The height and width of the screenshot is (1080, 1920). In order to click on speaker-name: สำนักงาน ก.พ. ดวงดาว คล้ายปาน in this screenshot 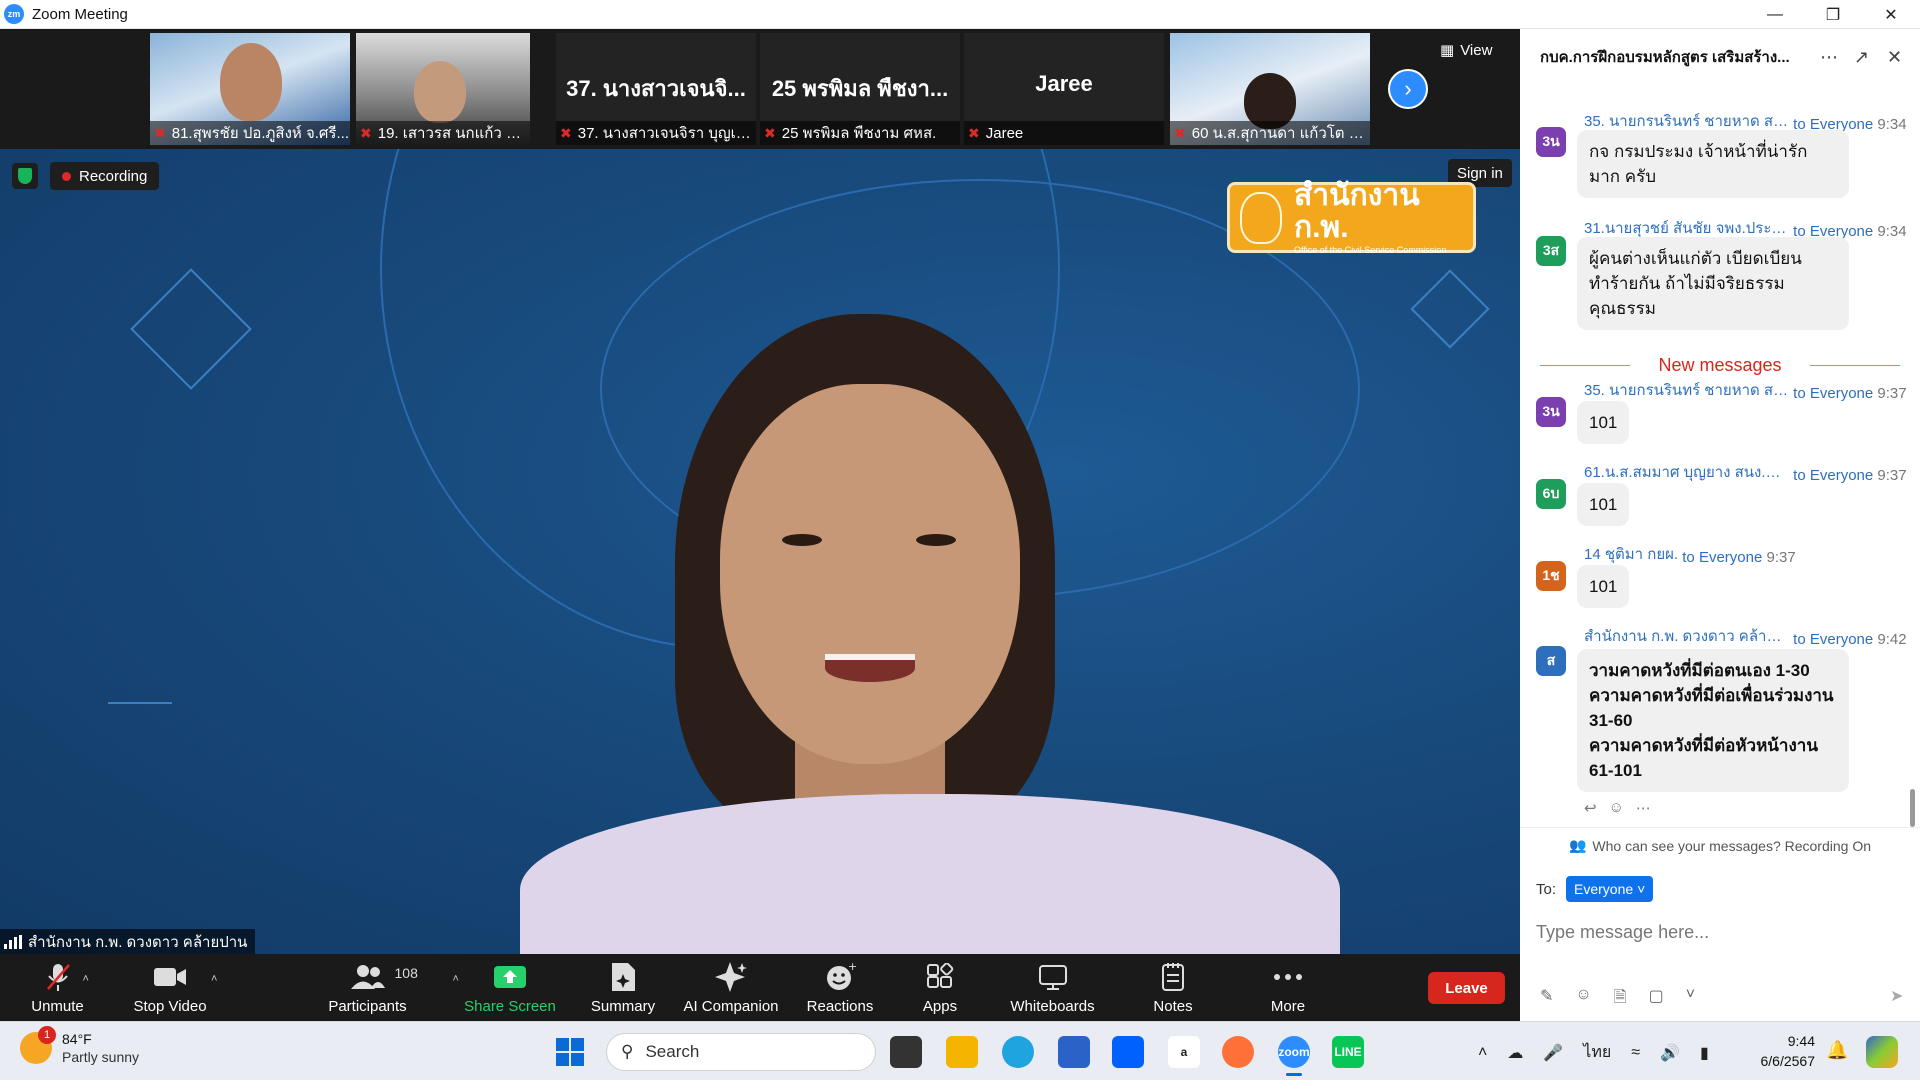, I will do `click(138, 942)`.